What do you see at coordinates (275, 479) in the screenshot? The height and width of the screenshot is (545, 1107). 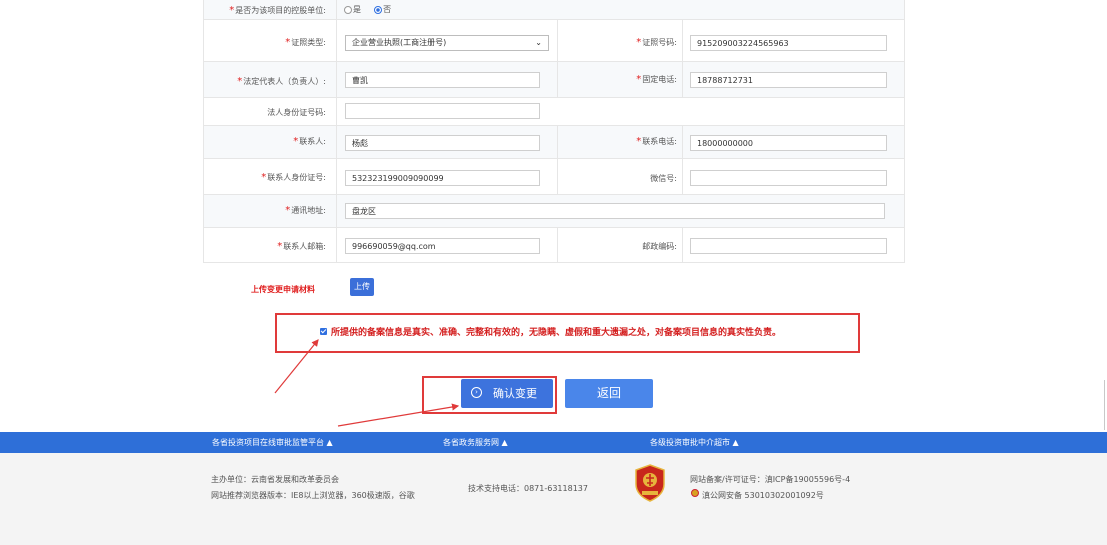 I see `footer-host-unit: 主办单位：云南省发展和改革委员会` at bounding box center [275, 479].